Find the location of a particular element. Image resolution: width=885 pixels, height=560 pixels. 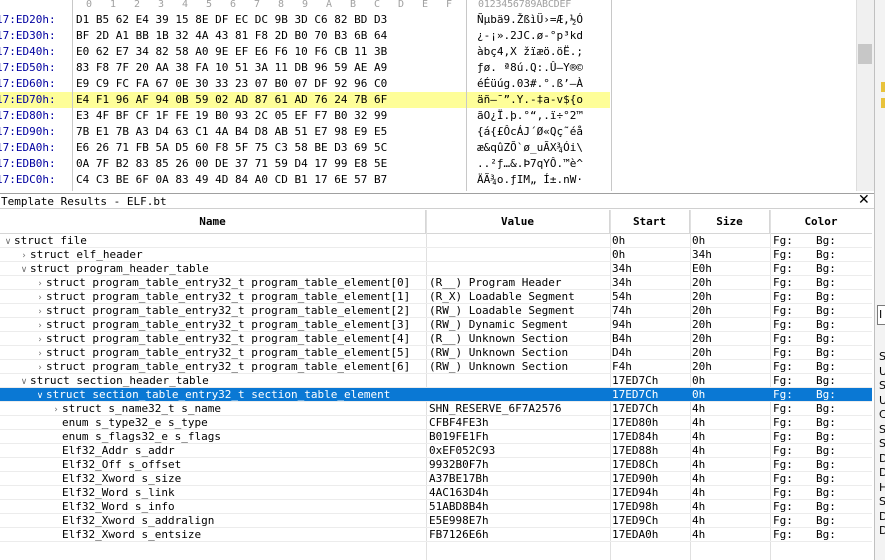

close-icon: ✕ is located at coordinates (864, 200).